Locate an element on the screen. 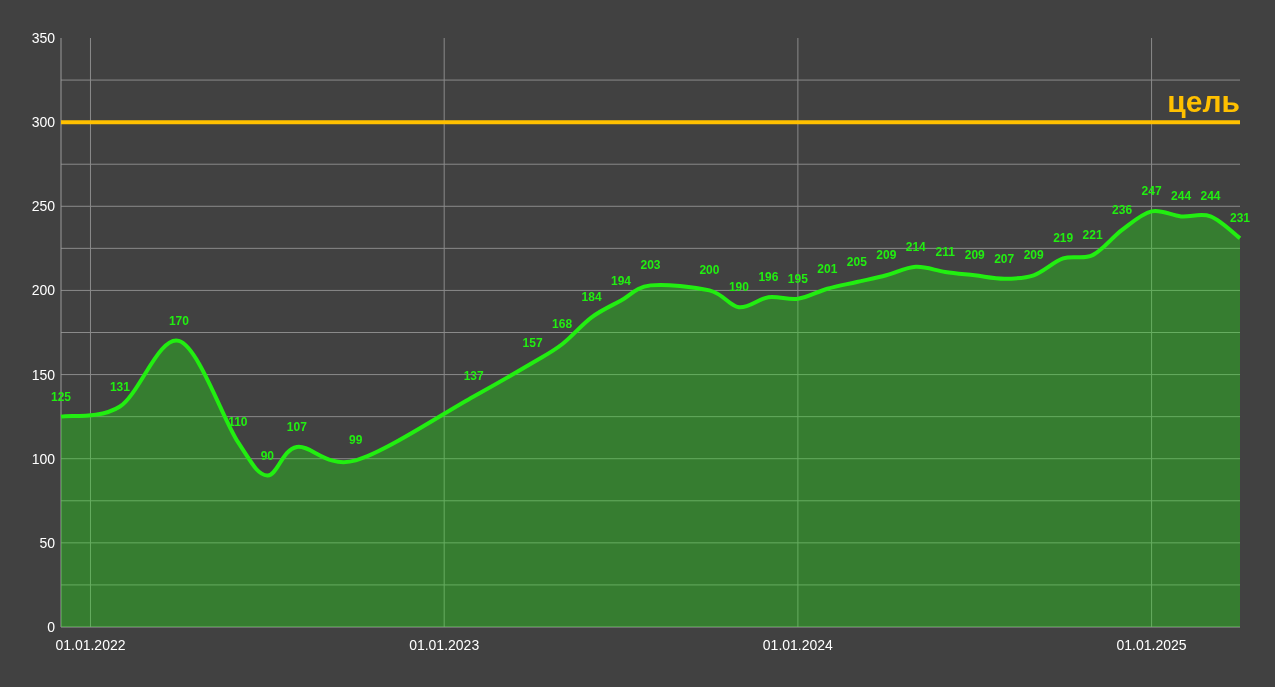 Image resolution: width=1275 pixels, height=687 pixels. data-label: 247 is located at coordinates (1151, 191).